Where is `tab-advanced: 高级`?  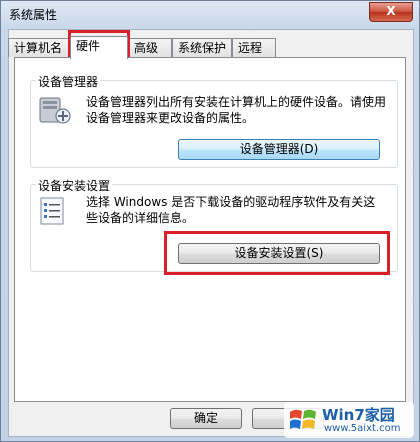 tab-advanced: 高级 is located at coordinates (150, 47).